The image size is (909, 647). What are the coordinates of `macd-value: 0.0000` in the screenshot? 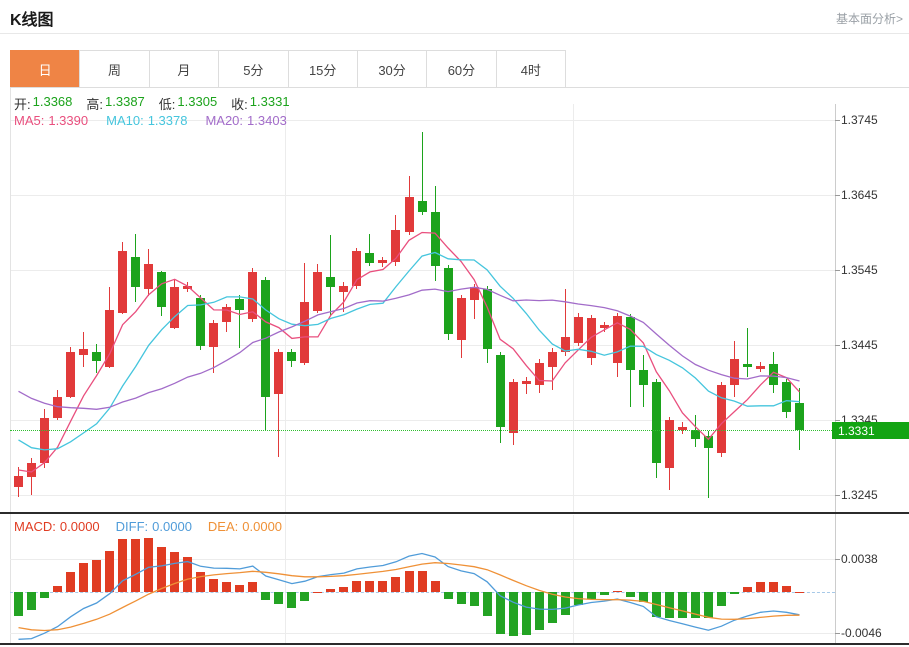 It's located at (79, 526).